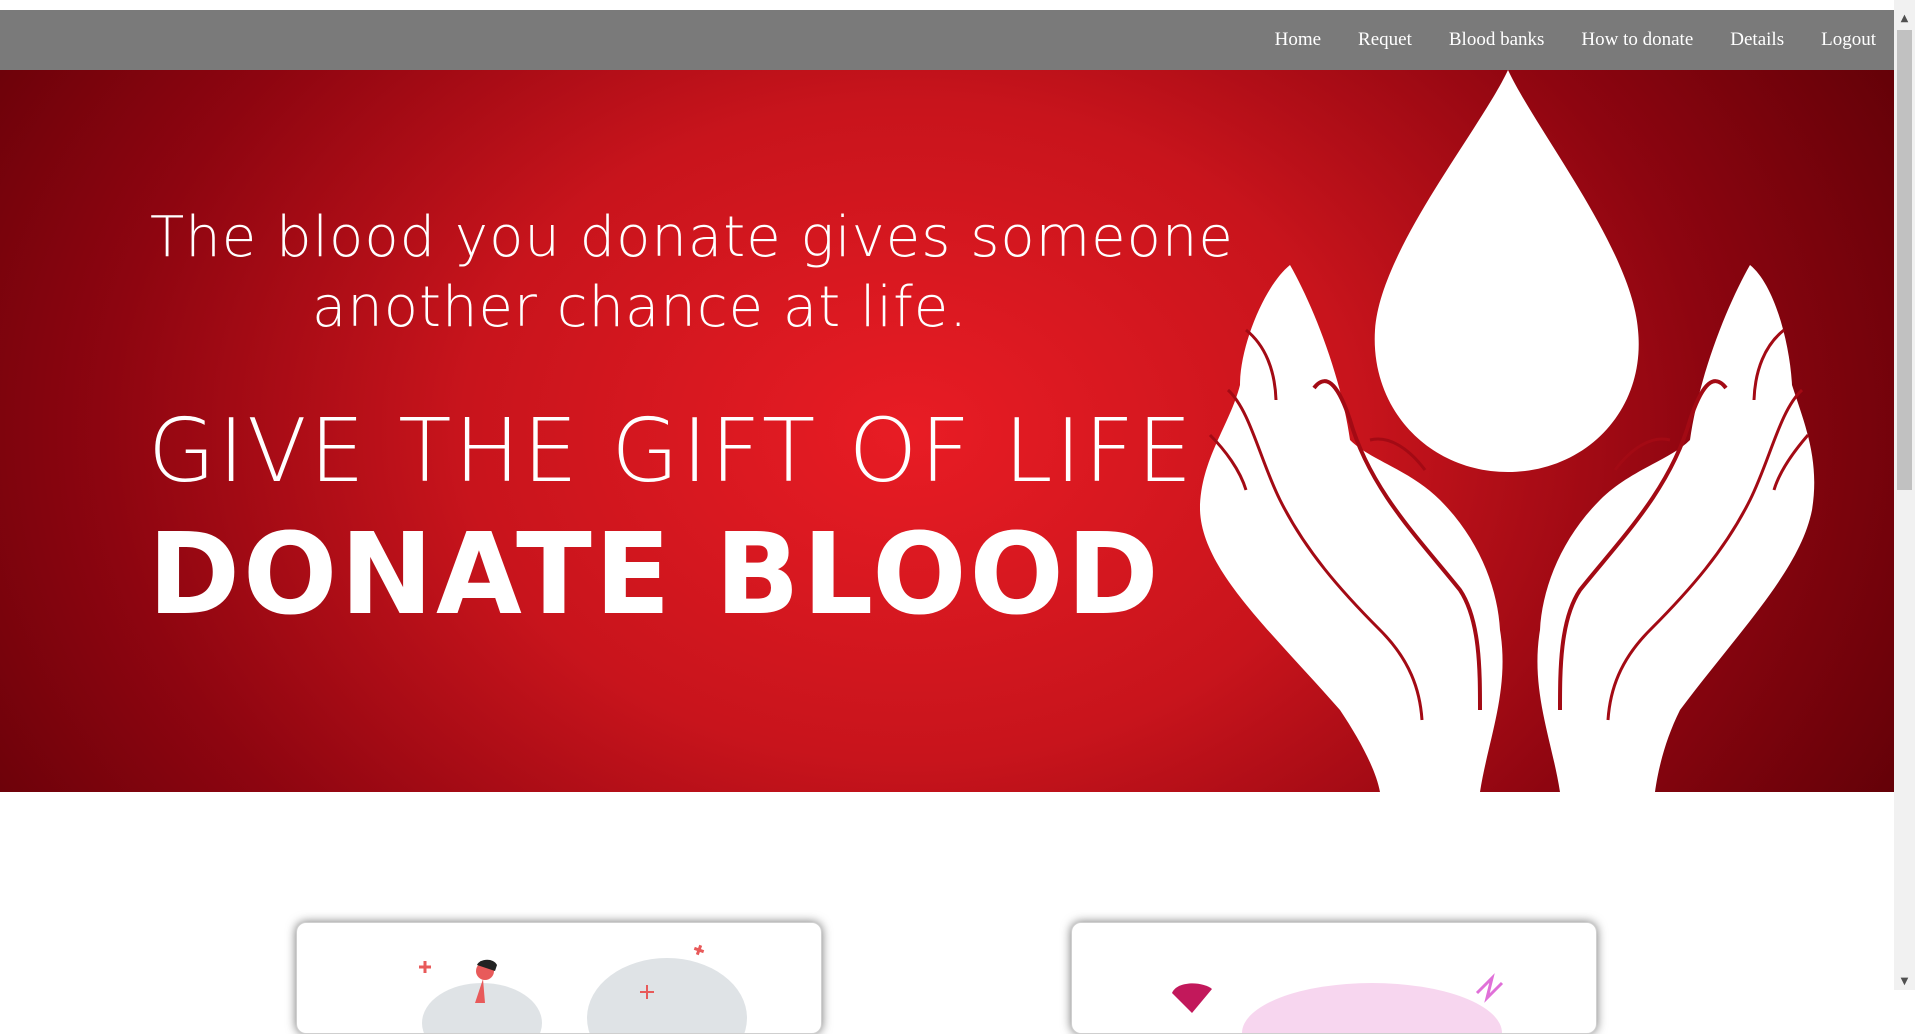 The width and height of the screenshot is (1915, 1034). What do you see at coordinates (1904, 260) in the screenshot?
I see `scroll-thumb` at bounding box center [1904, 260].